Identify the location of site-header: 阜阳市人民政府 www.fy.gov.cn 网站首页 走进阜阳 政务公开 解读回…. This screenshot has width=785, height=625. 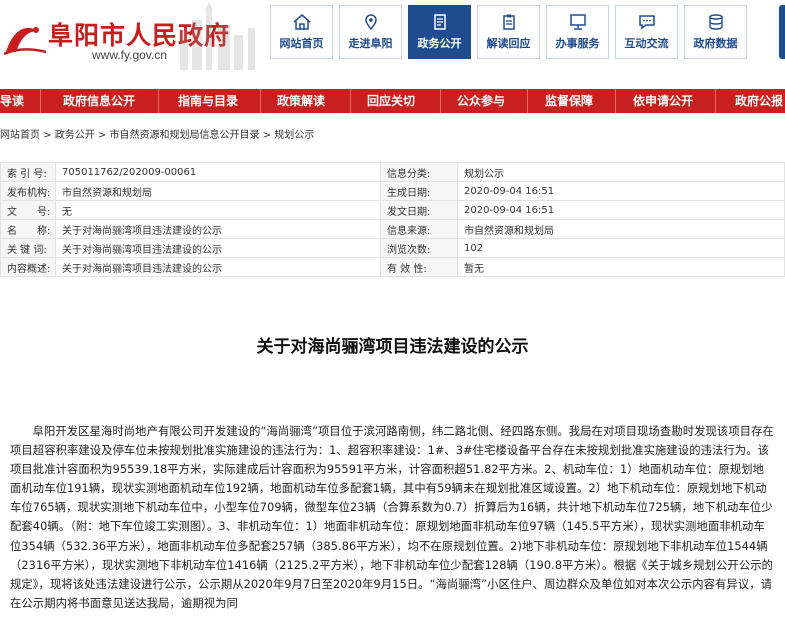
(392, 45).